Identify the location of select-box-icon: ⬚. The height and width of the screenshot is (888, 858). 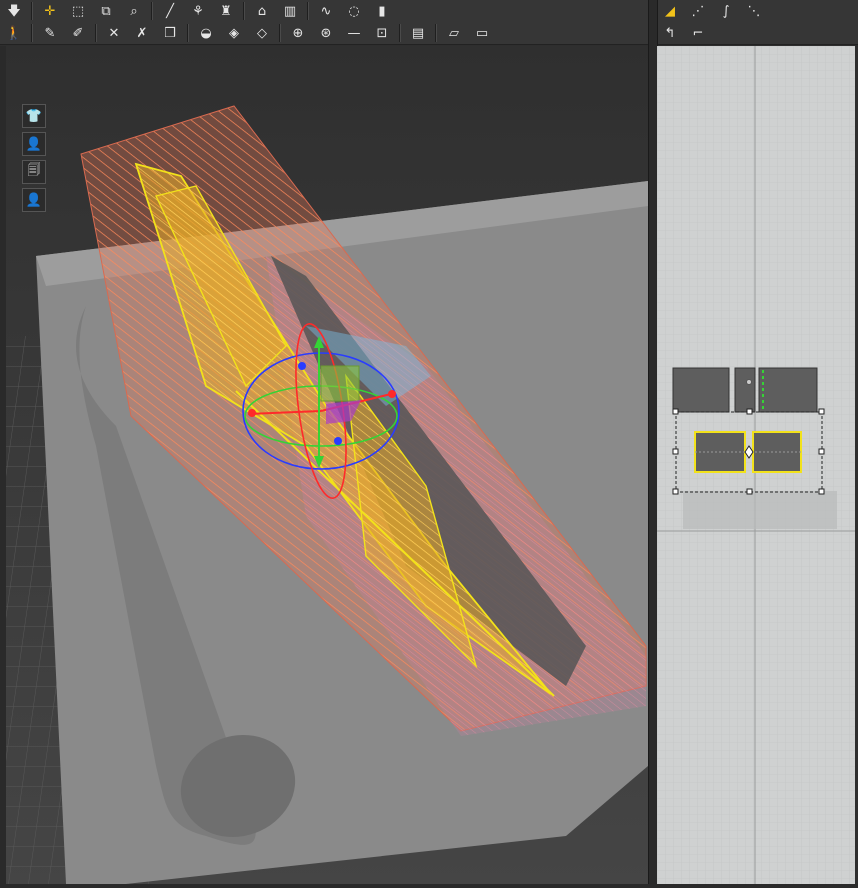
(78, 11).